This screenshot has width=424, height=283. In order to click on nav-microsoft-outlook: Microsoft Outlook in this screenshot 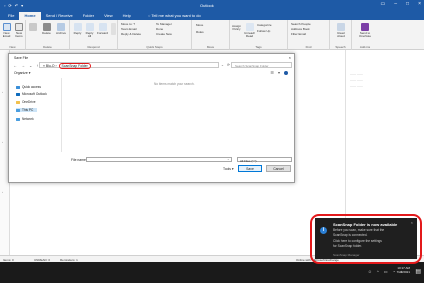, I will do `click(31, 94)`.